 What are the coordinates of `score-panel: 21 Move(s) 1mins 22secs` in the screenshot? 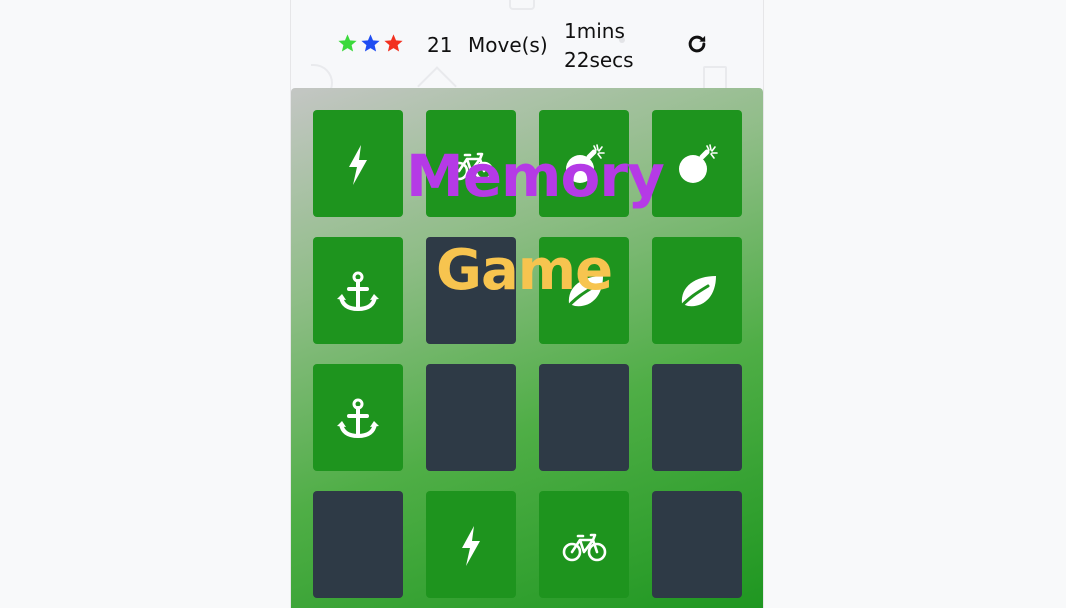 It's located at (527, 44).